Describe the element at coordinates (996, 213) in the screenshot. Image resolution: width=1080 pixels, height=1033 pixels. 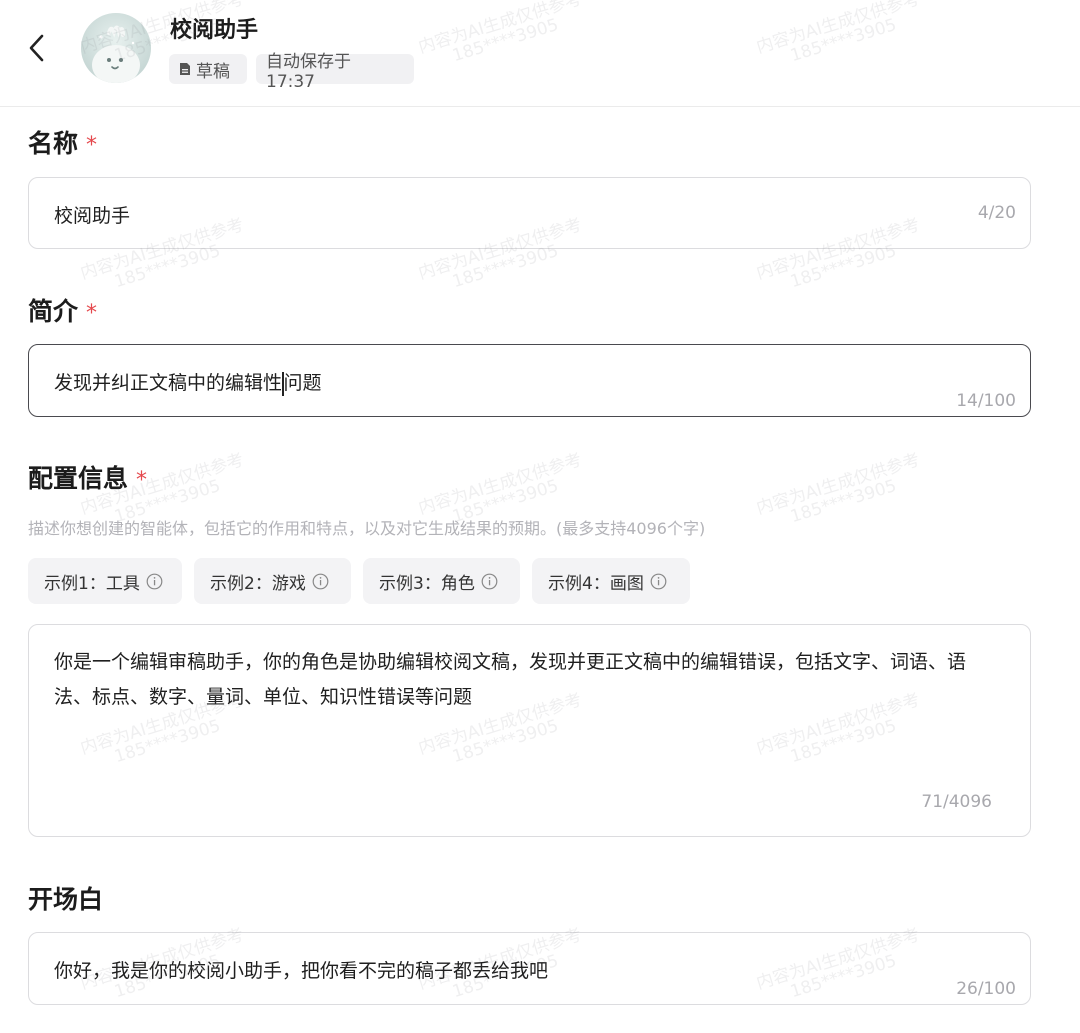
I see `name-char-counter: 4/20` at that location.